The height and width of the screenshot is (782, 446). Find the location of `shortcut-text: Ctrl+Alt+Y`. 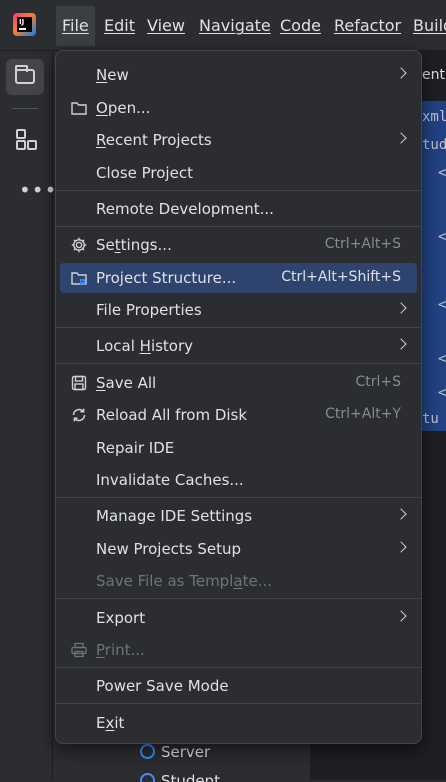

shortcut-text: Ctrl+Alt+Y is located at coordinates (363, 414).